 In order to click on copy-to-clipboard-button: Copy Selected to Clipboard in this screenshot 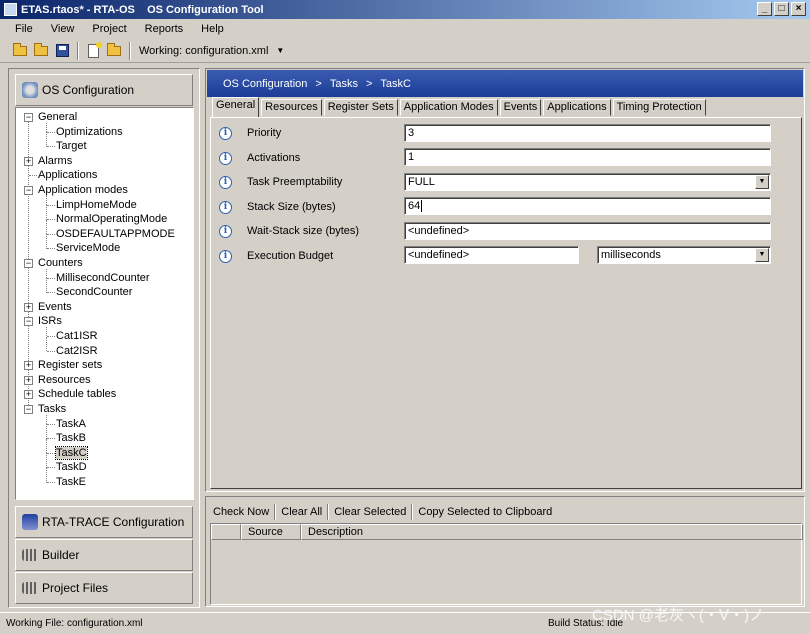, I will do `click(485, 512)`.